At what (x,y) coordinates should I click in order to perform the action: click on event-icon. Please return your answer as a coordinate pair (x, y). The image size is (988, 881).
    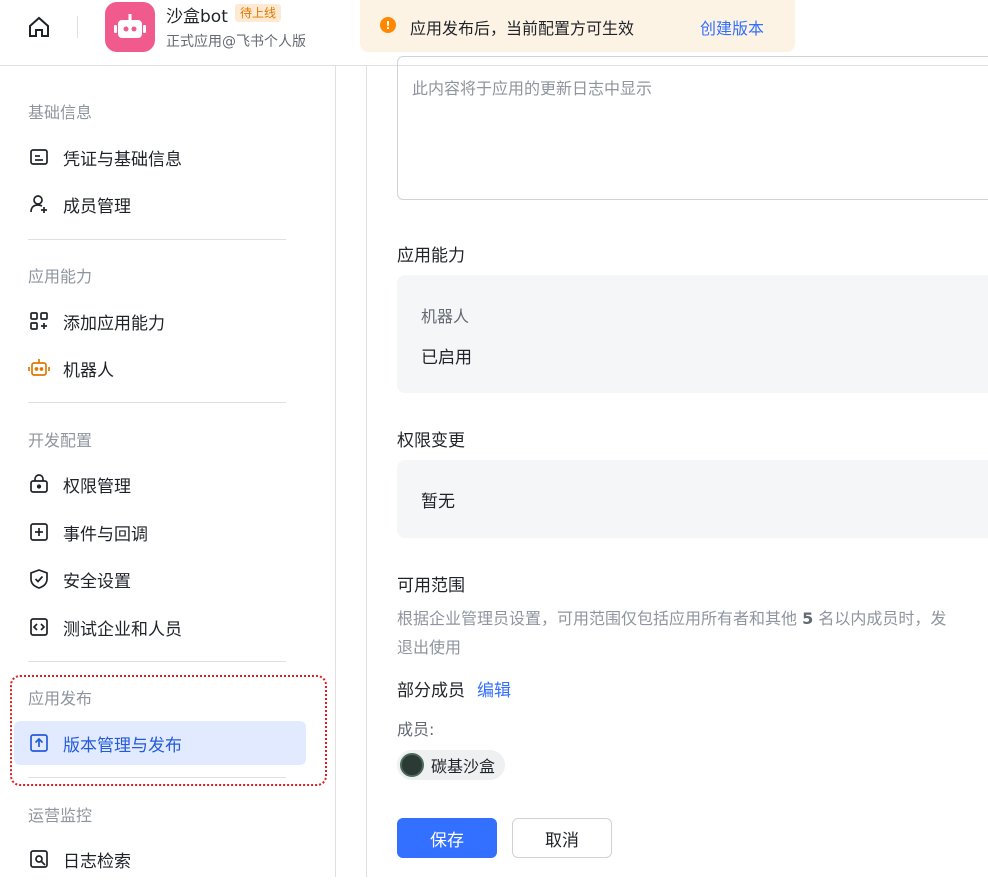
    Looking at the image, I should click on (39, 532).